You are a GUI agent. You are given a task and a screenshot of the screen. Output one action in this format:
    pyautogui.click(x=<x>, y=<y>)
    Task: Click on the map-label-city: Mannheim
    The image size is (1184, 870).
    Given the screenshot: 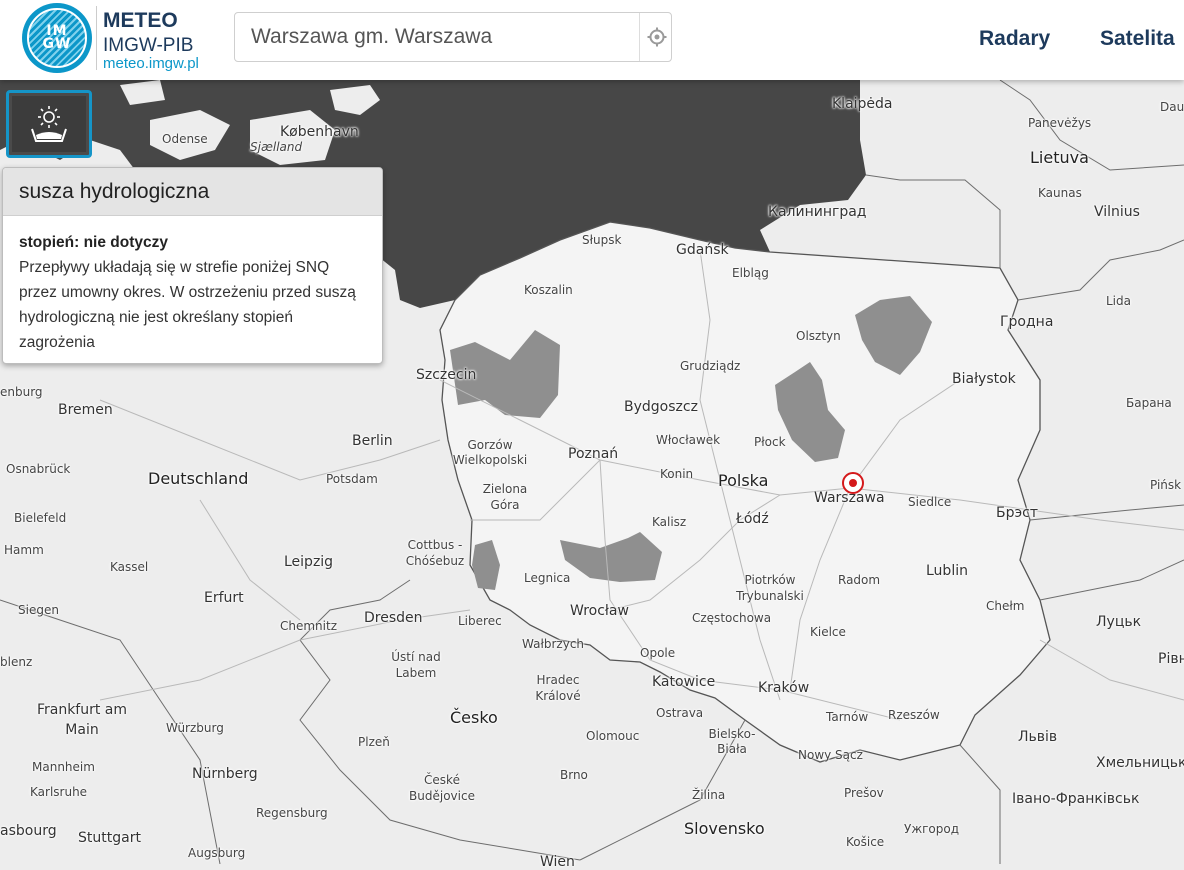 What is the action you would take?
    pyautogui.click(x=63, y=767)
    